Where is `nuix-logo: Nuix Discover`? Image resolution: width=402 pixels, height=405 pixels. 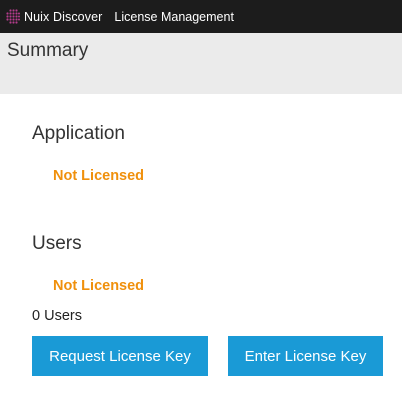 nuix-logo: Nuix Discover is located at coordinates (53, 16).